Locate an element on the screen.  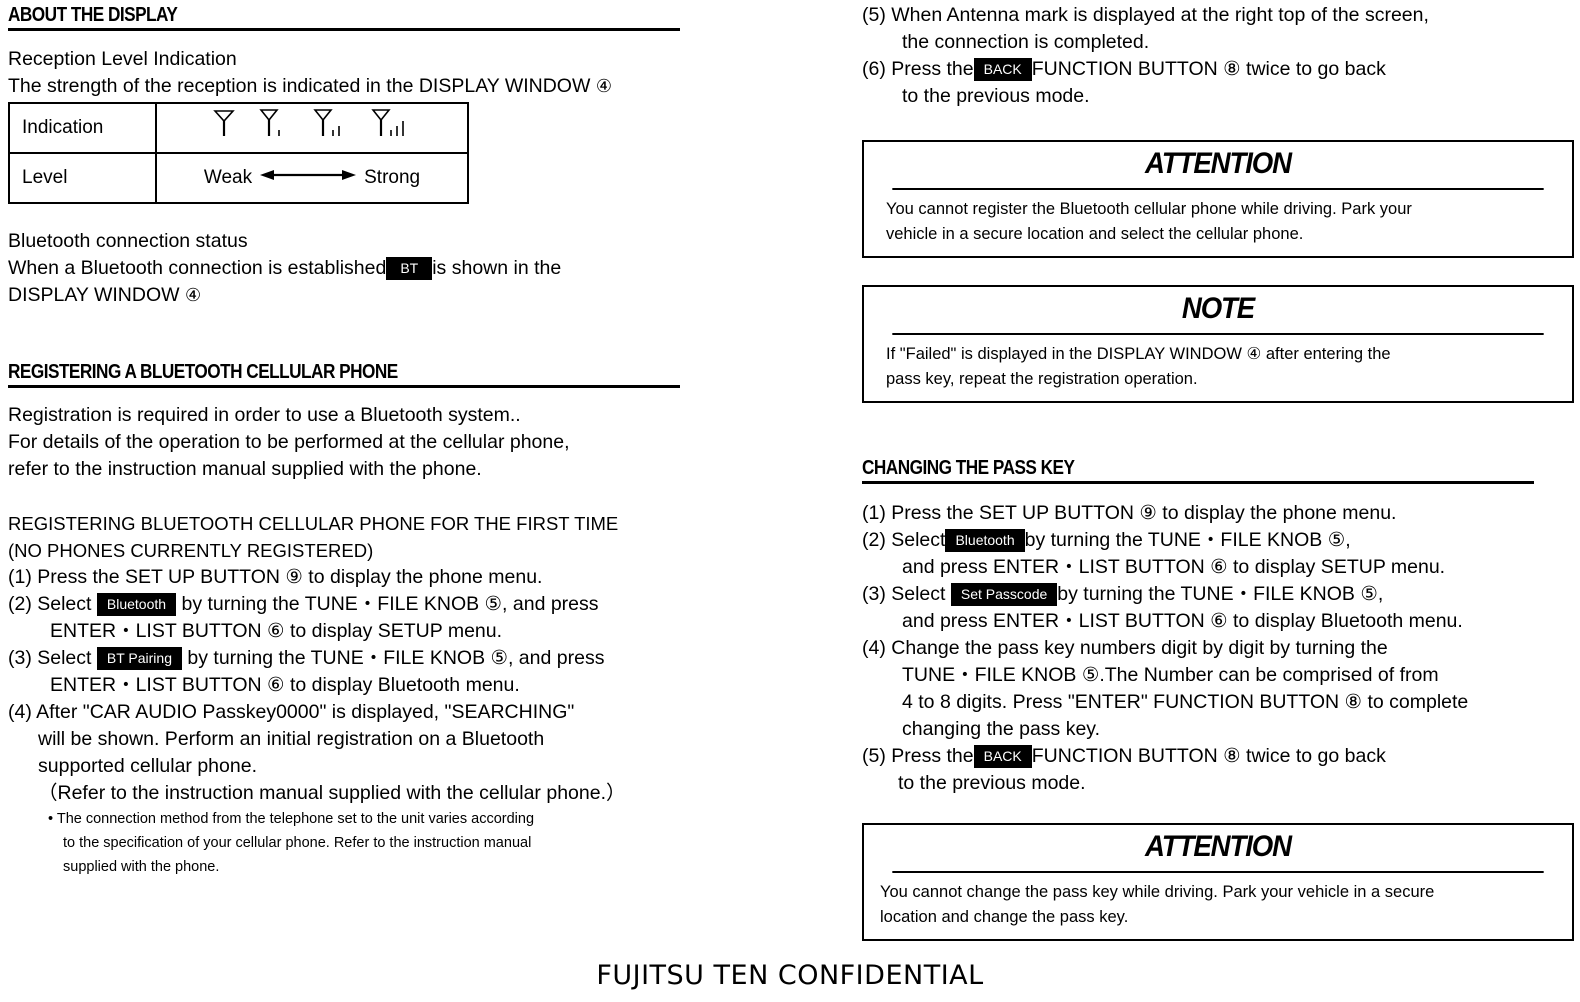
section-heading-about-display: ABOUT THE DISPLAY is located at coordinates (93, 15).